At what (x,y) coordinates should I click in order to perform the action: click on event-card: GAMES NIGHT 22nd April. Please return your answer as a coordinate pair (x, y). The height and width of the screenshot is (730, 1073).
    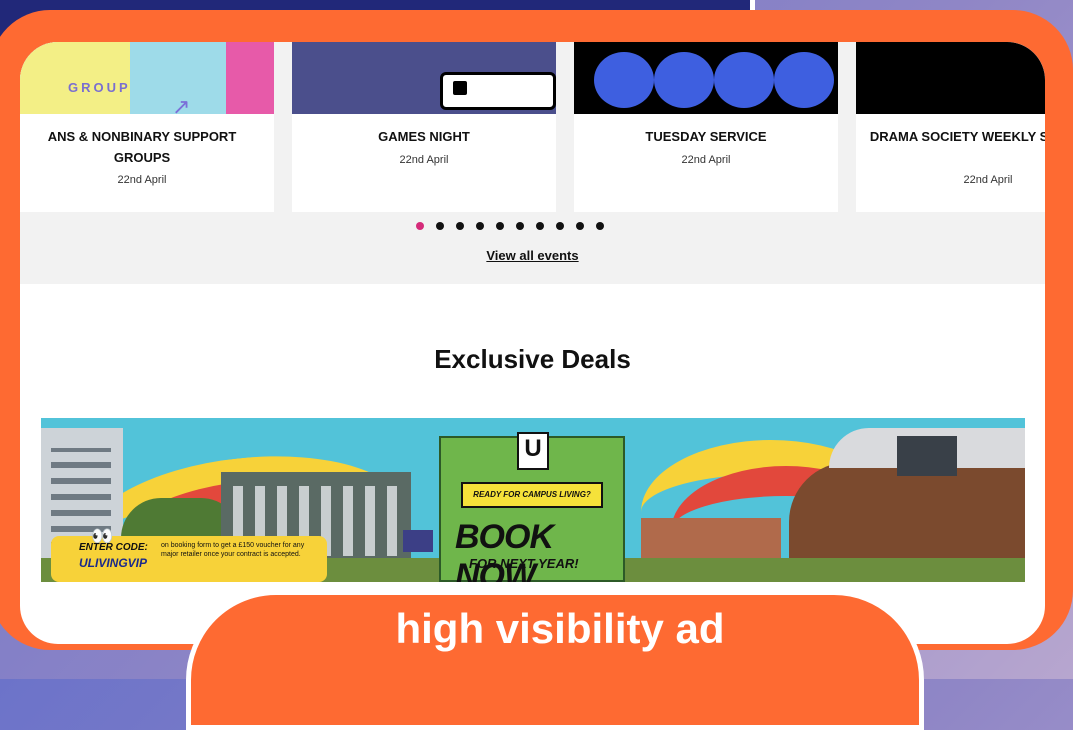
    Looking at the image, I should click on (424, 127).